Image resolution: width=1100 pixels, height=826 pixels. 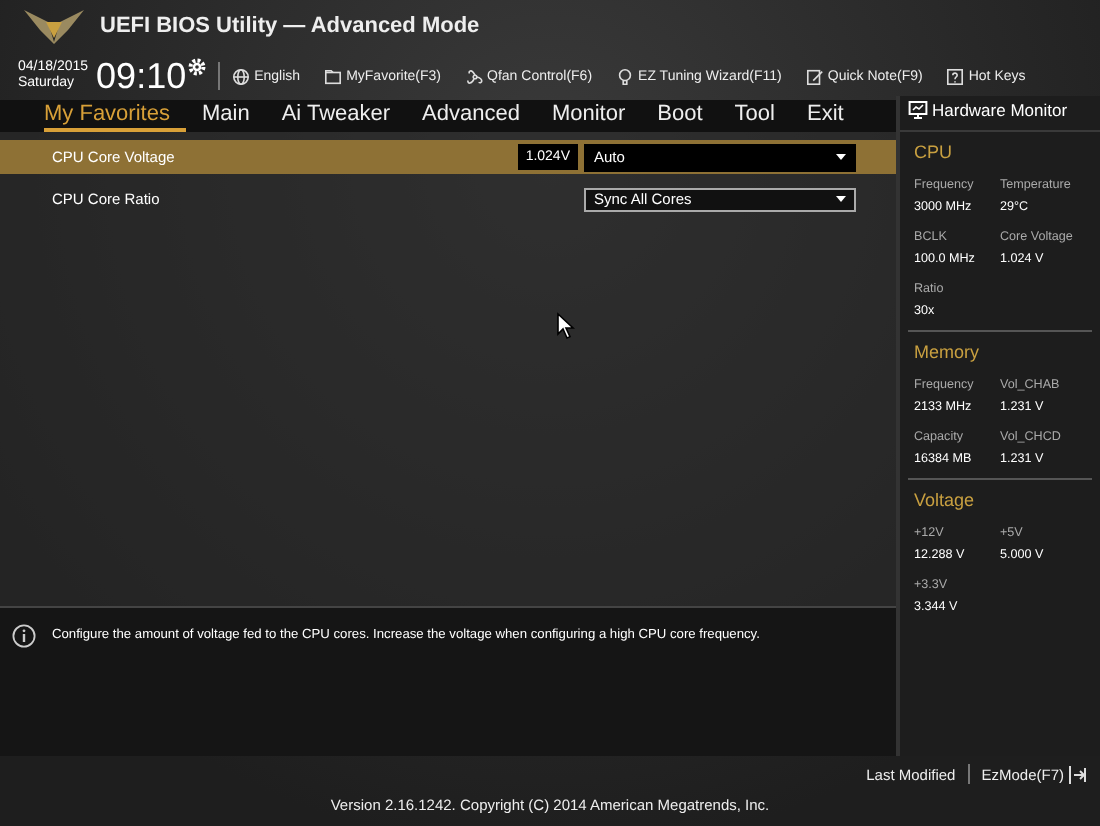 I want to click on wings-logo, so click(x=54, y=26).